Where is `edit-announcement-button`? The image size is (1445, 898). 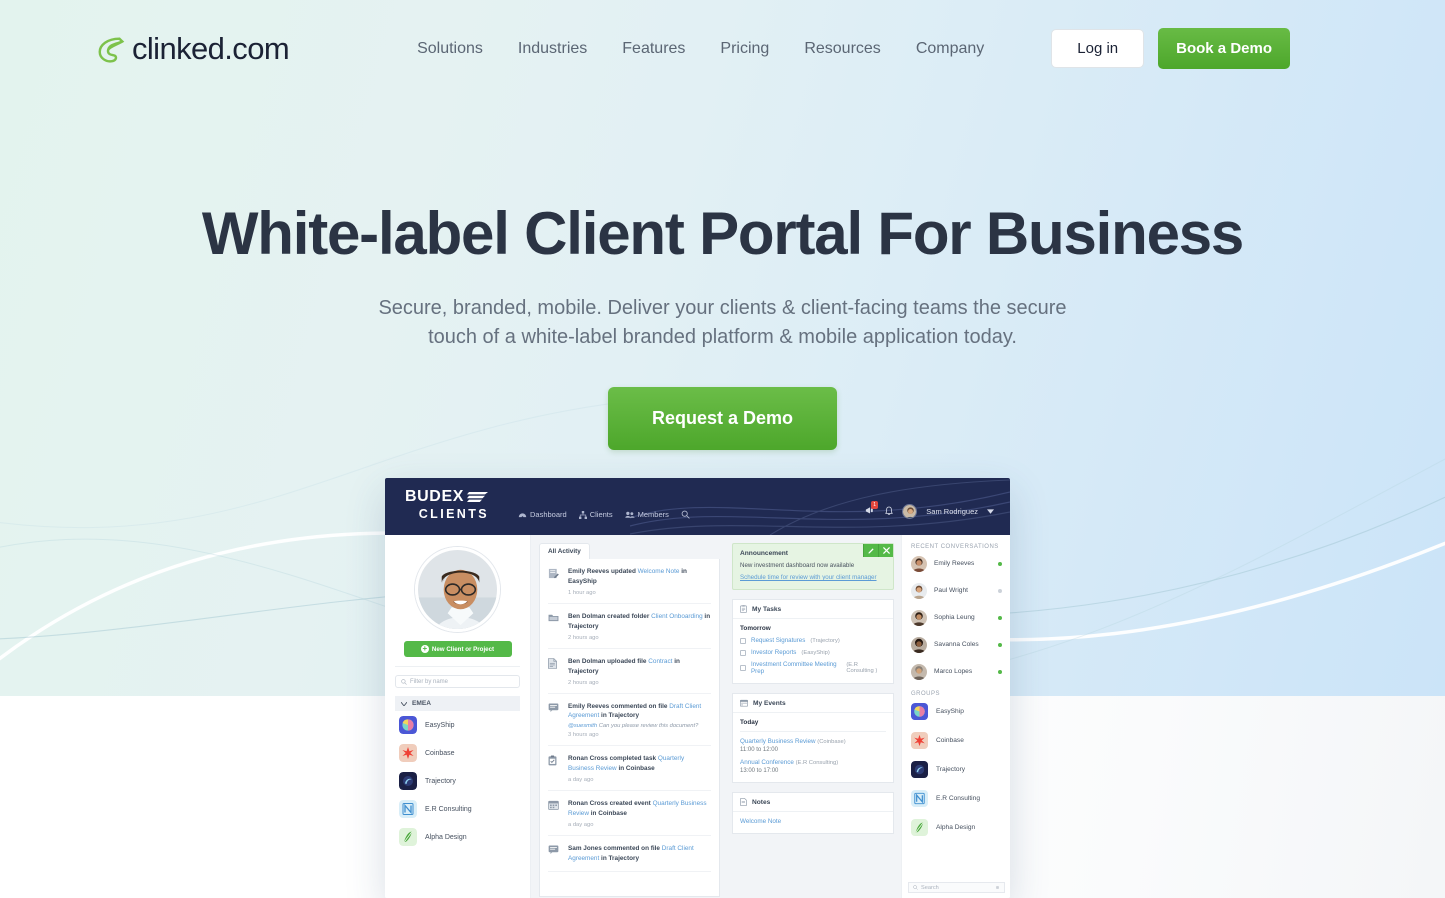
edit-announcement-button is located at coordinates (870, 550).